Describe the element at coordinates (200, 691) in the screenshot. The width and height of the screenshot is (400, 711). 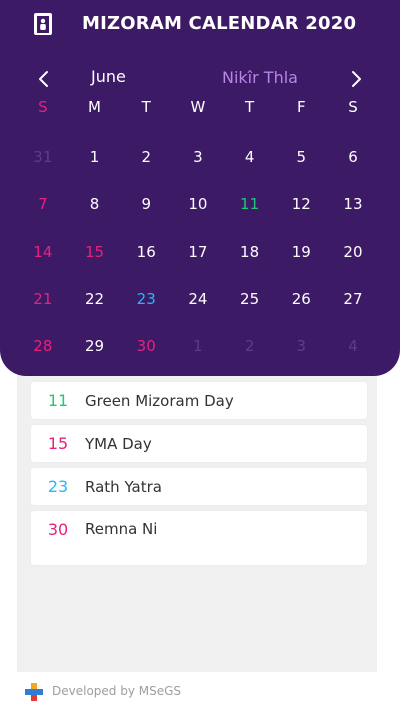
I see `footer: Developed by MSeGS` at that location.